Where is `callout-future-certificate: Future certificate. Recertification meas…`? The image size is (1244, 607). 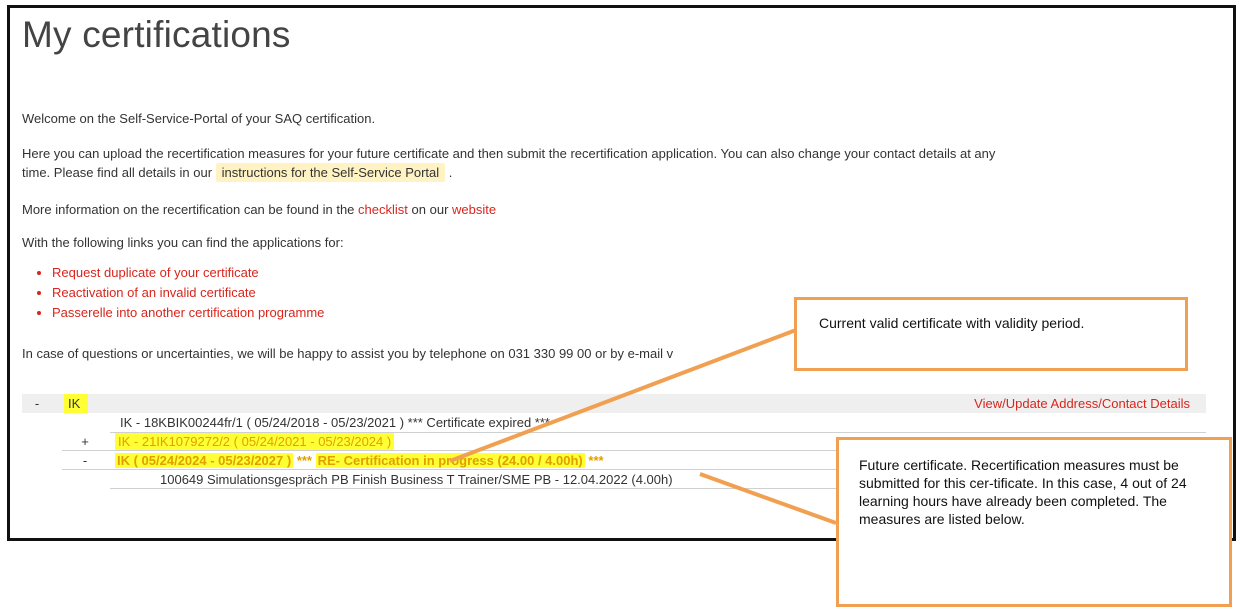
callout-future-certificate: Future certificate. Recertification meas… is located at coordinates (1034, 522).